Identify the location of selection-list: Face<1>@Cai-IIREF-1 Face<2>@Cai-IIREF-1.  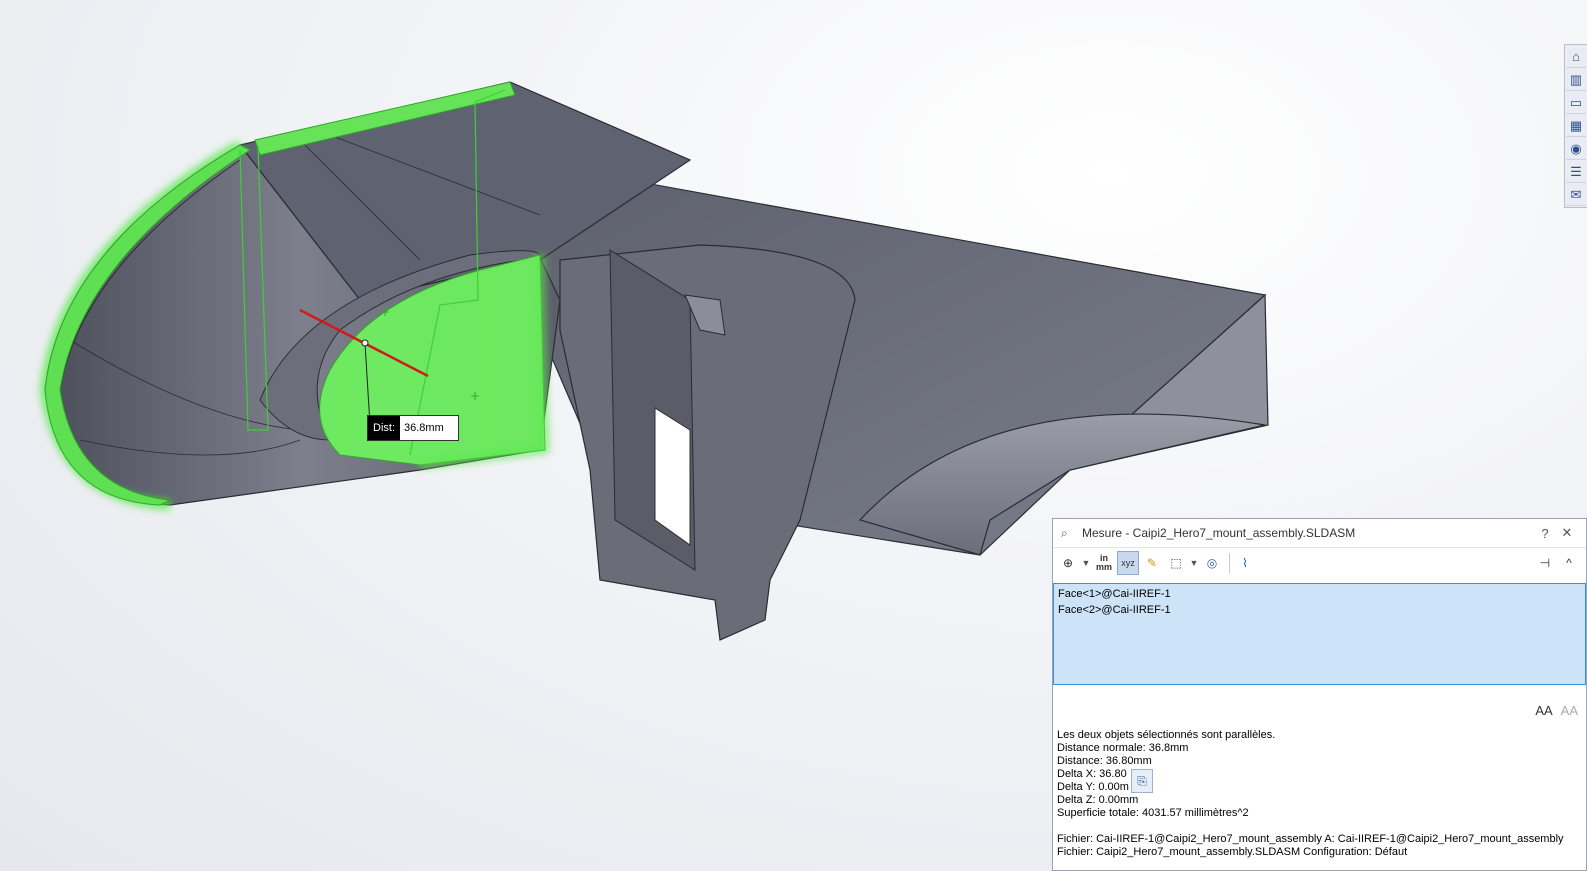
(1319, 634).